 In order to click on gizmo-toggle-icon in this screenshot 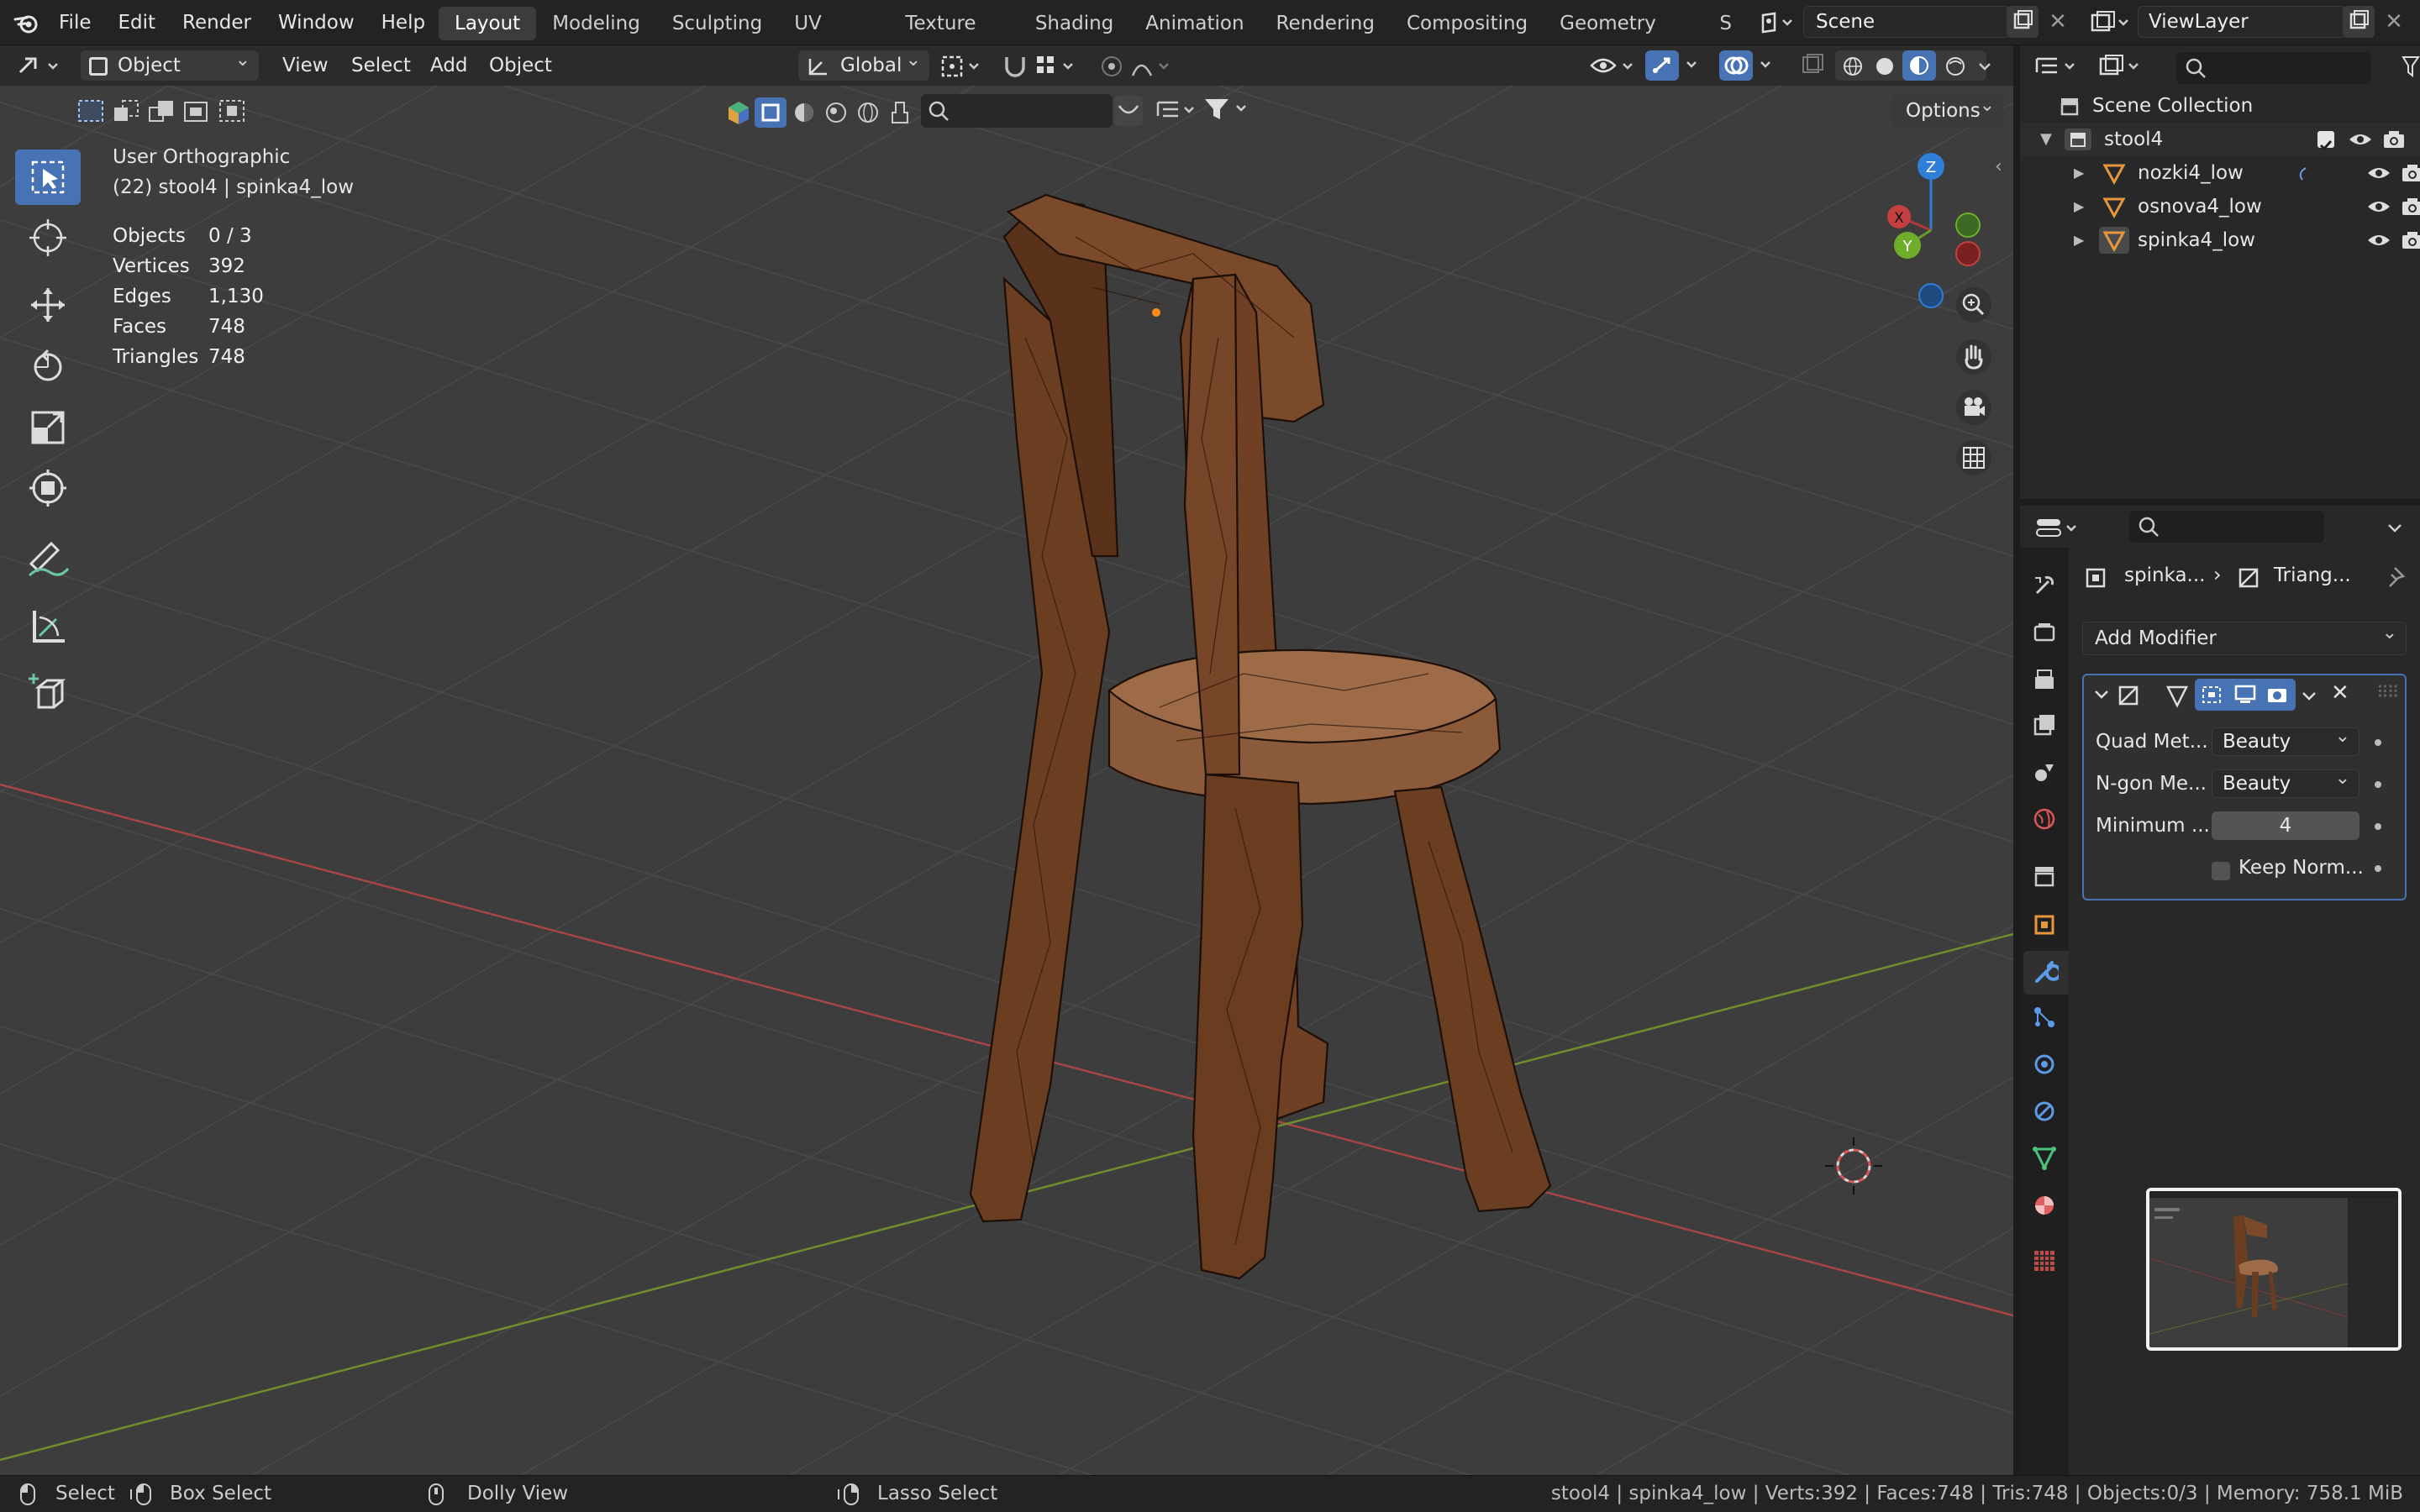, I will do `click(1676, 65)`.